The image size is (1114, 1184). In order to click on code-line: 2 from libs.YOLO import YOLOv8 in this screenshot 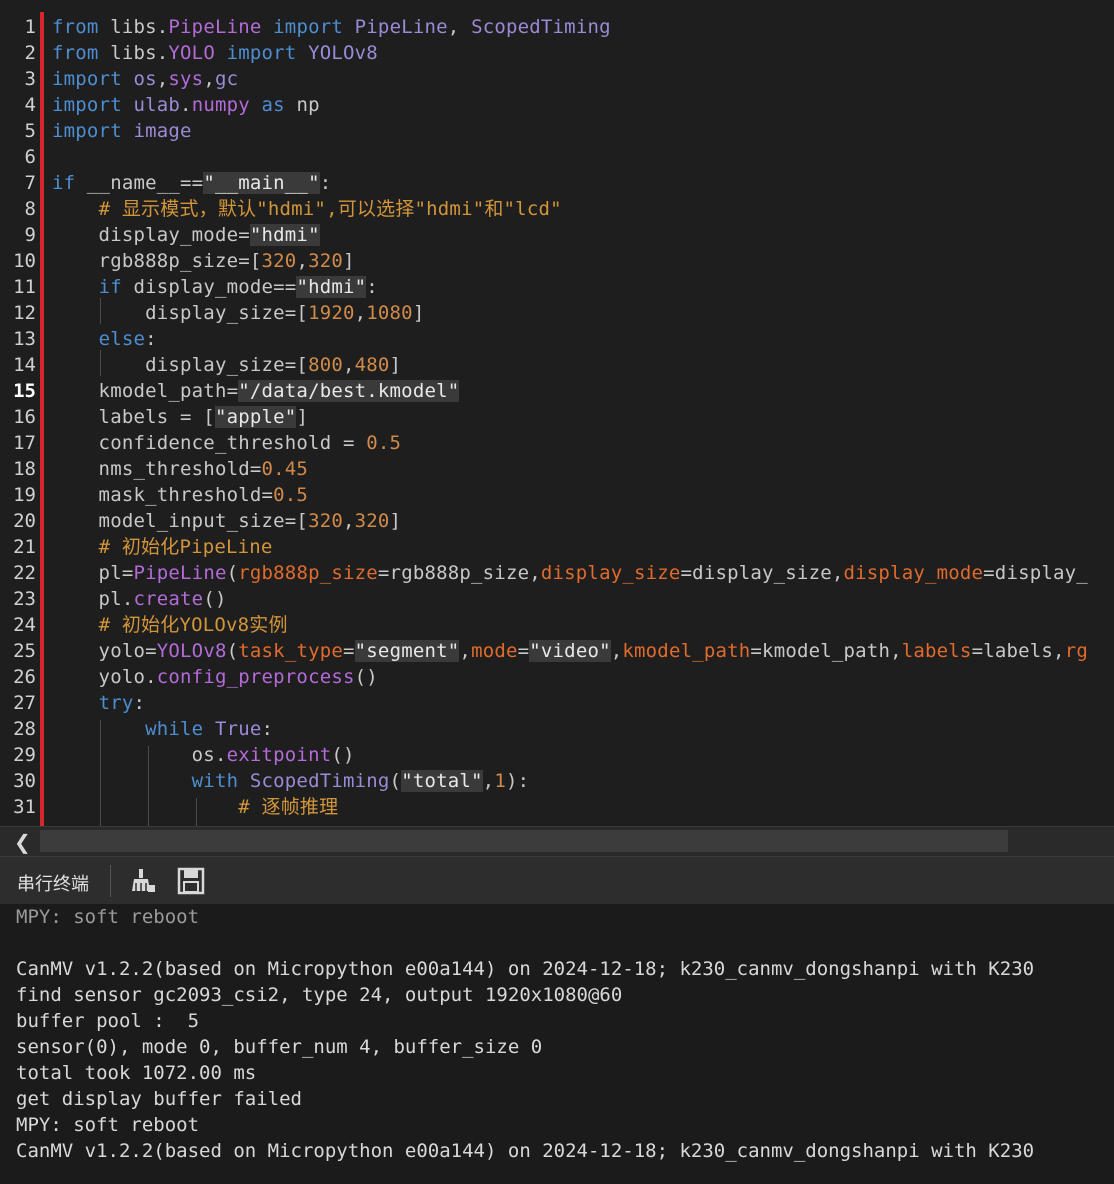, I will do `click(557, 53)`.